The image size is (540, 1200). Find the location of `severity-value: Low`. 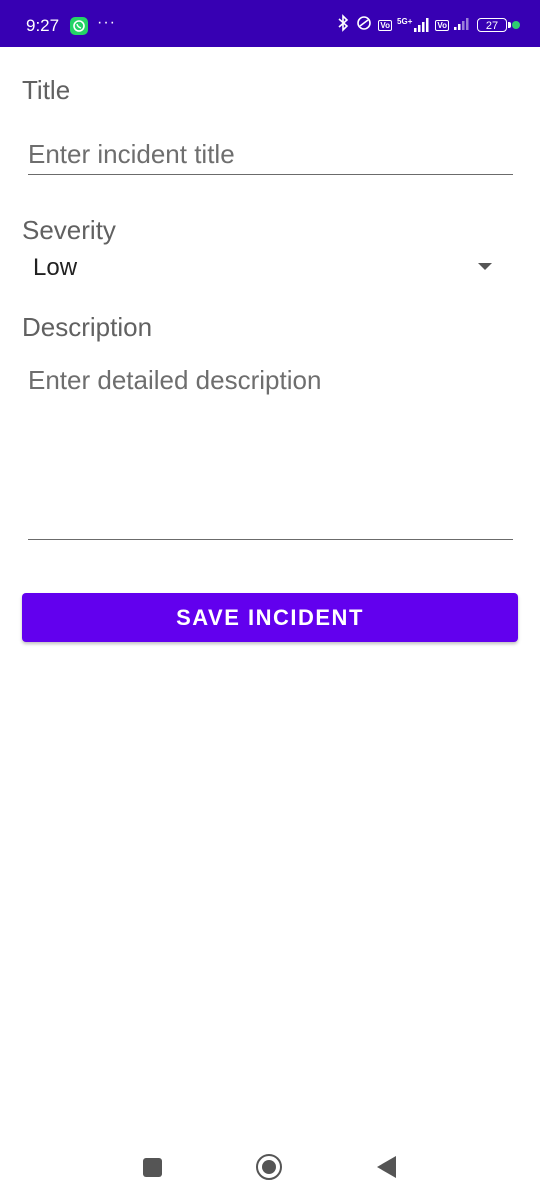

severity-value: Low is located at coordinates (55, 268).